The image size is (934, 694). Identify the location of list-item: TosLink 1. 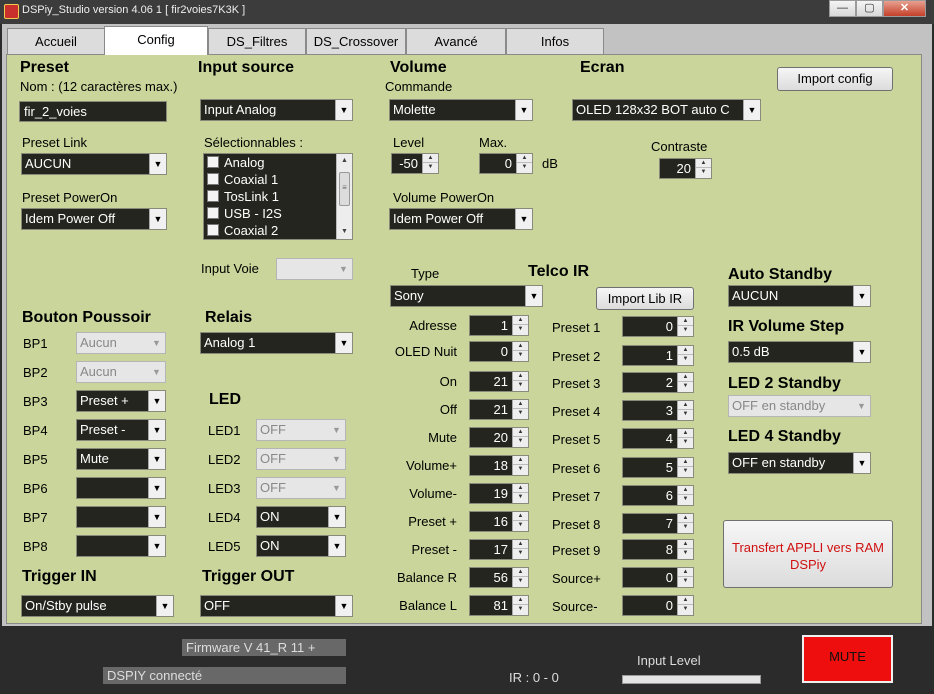
(243, 196).